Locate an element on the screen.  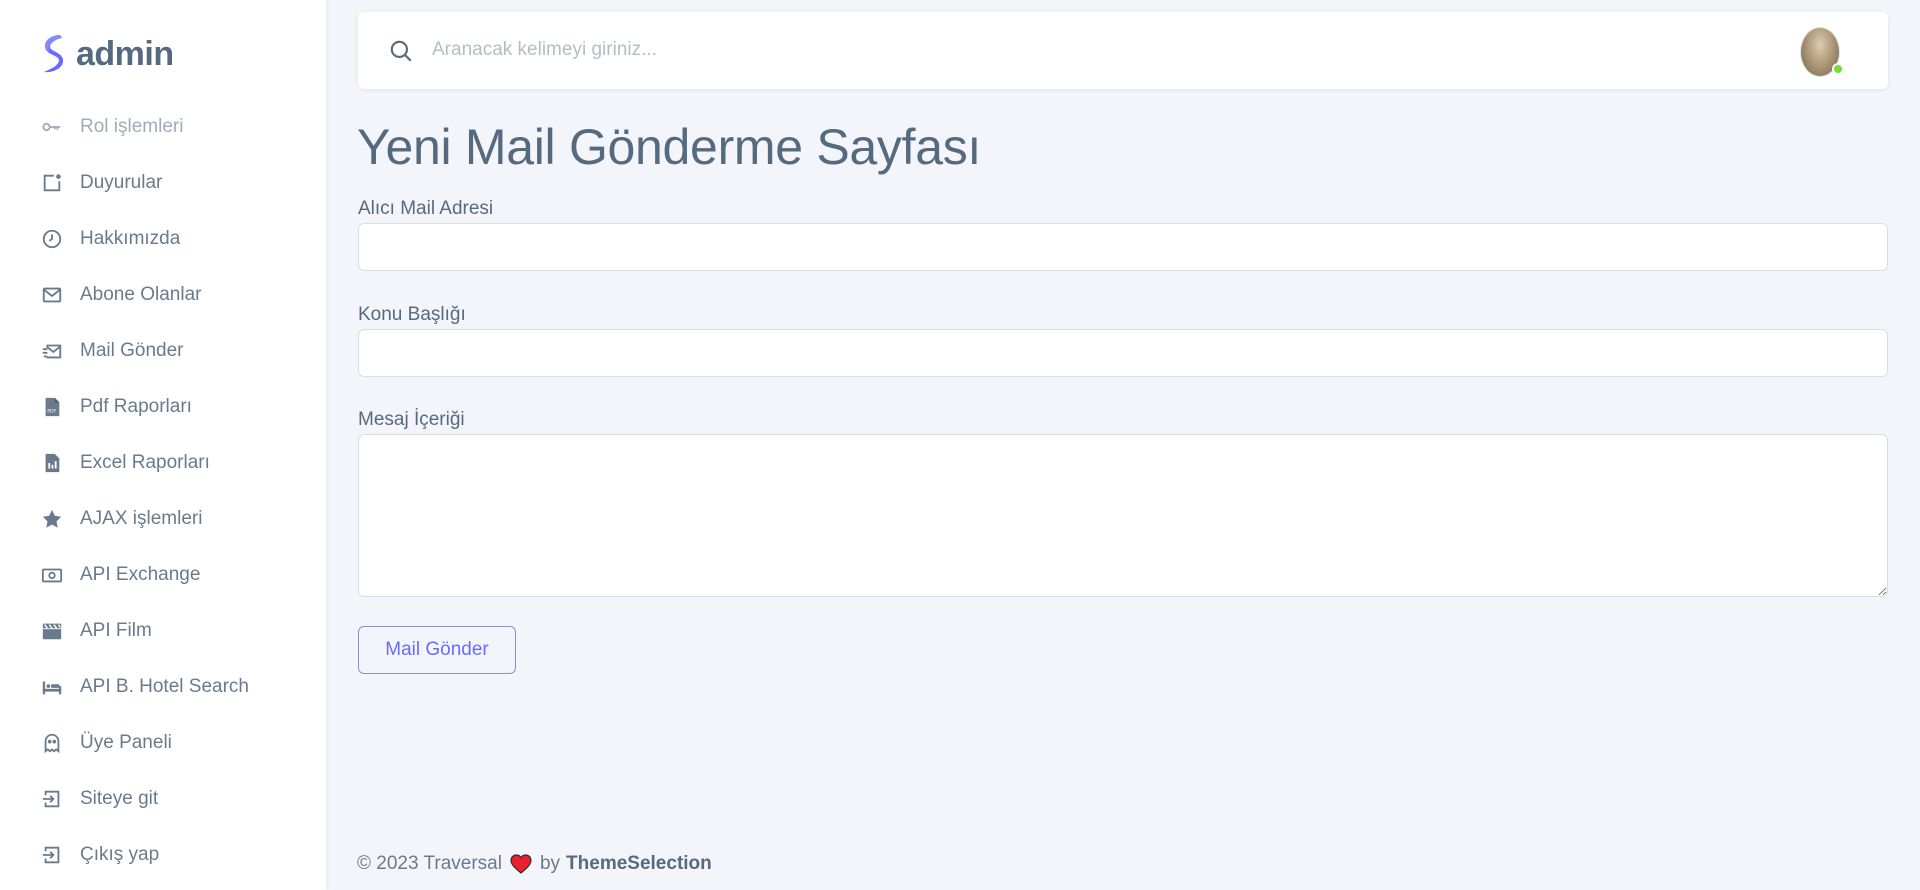
sidebar-item-label: Duyurular is located at coordinates (121, 182).